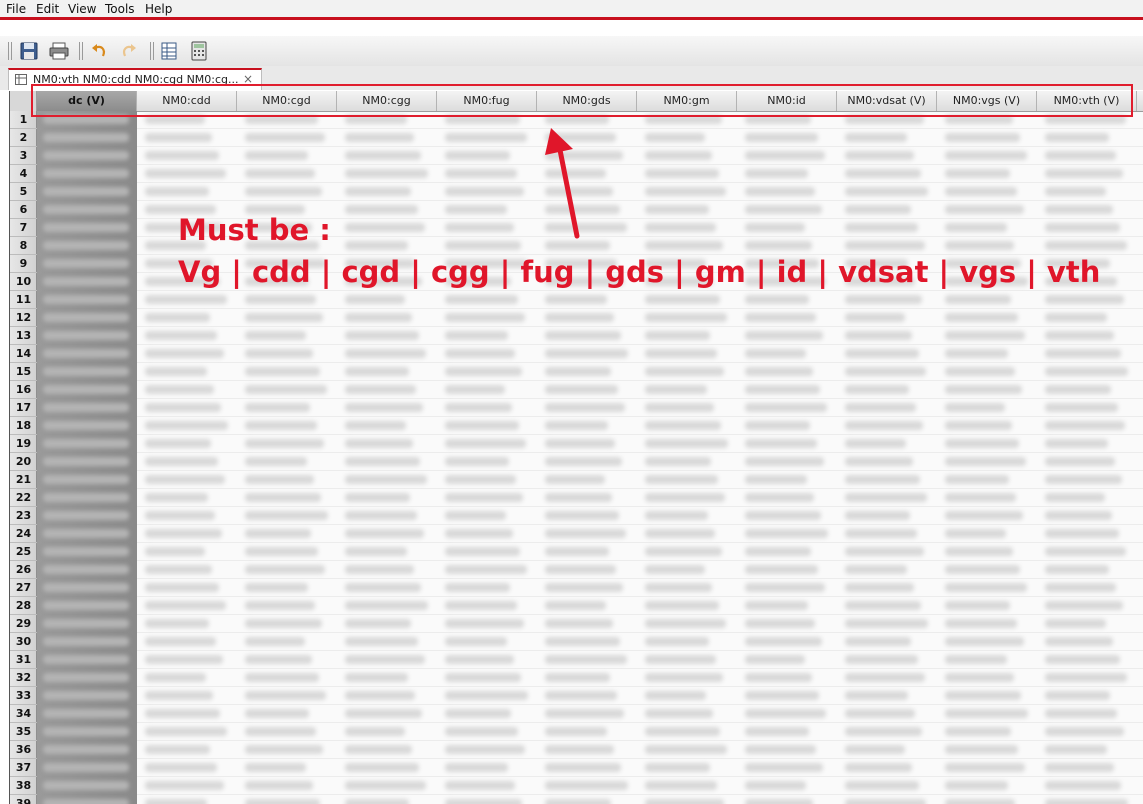 This screenshot has height=804, width=1143. What do you see at coordinates (254, 230) in the screenshot?
I see `annotation-heading: Must be :` at bounding box center [254, 230].